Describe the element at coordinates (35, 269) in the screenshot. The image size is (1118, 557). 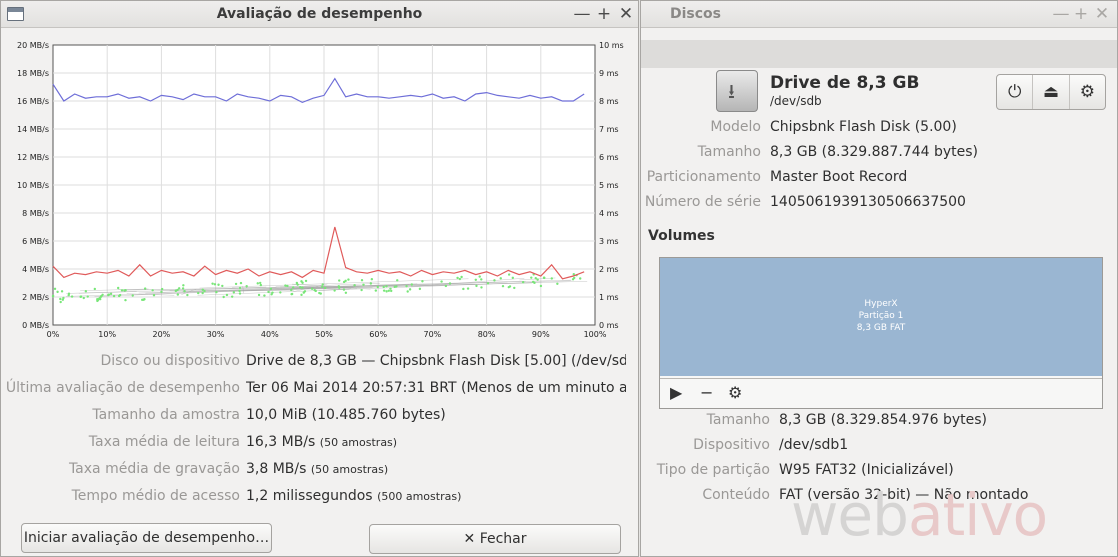
I see `y-left-tick-label: 4 MB/s` at that location.